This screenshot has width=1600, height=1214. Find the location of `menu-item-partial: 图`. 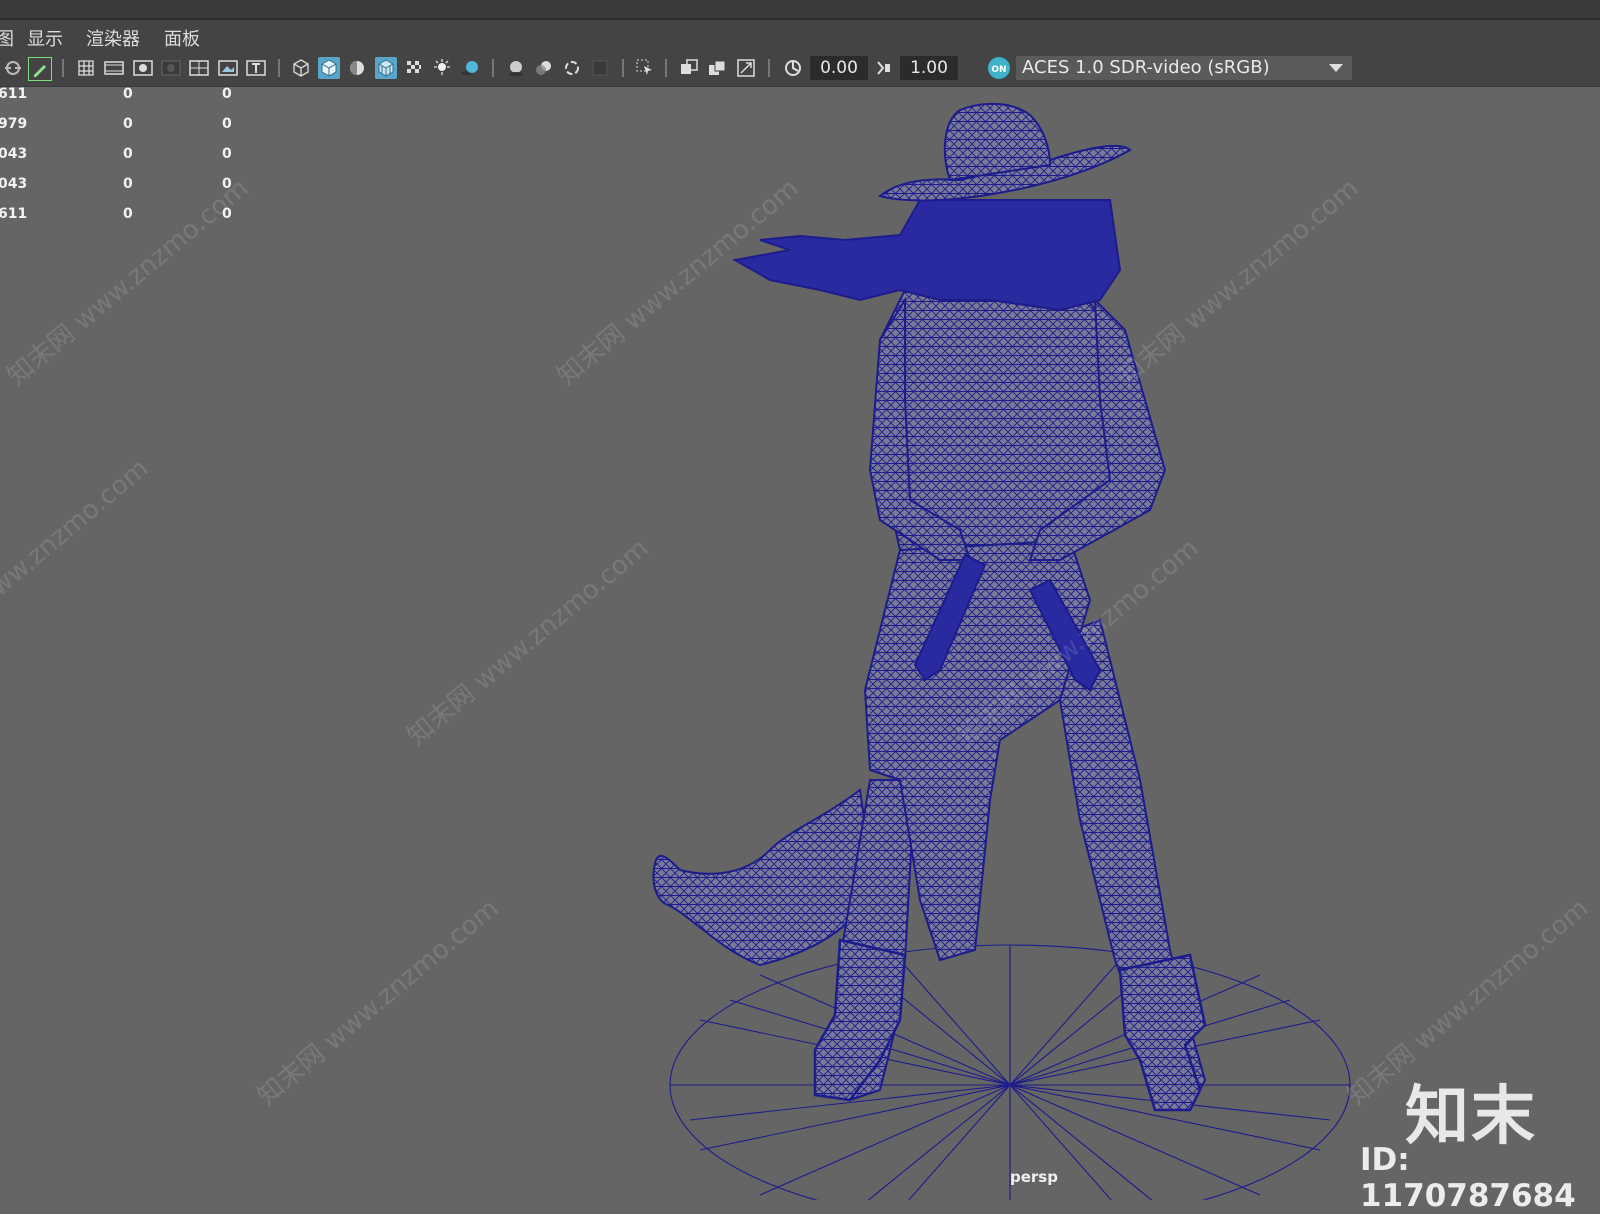

menu-item-partial: 图 is located at coordinates (7, 38).